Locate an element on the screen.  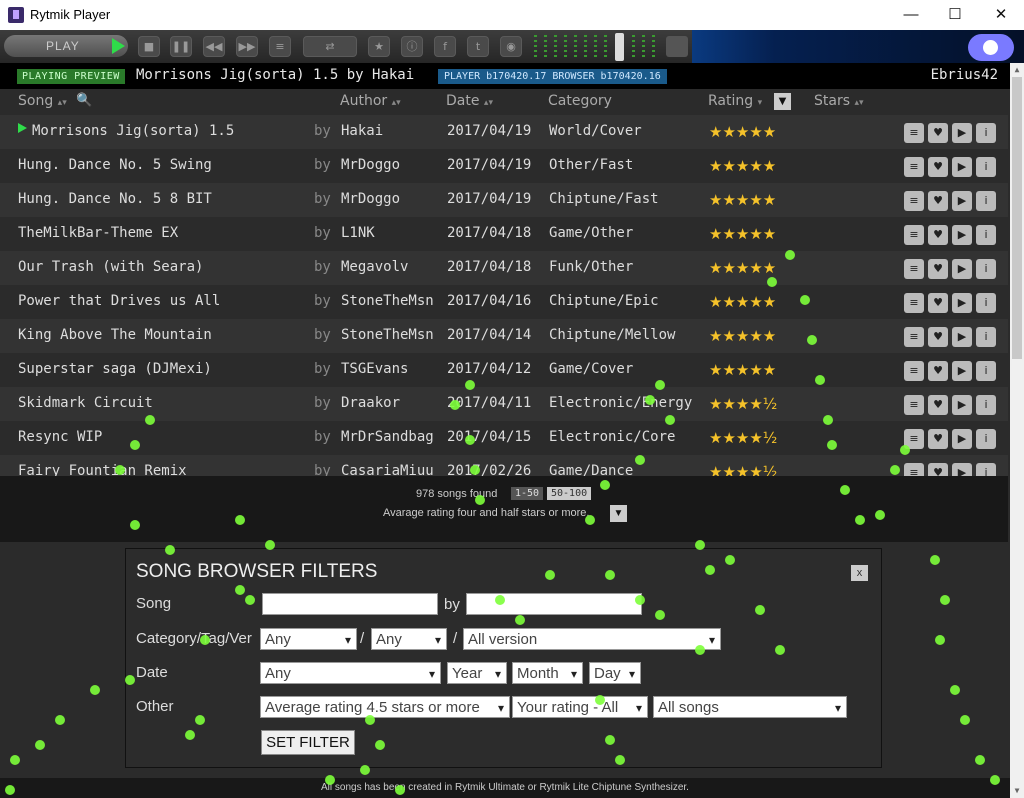
pause-icon: ❚❚ is located at coordinates (181, 46).